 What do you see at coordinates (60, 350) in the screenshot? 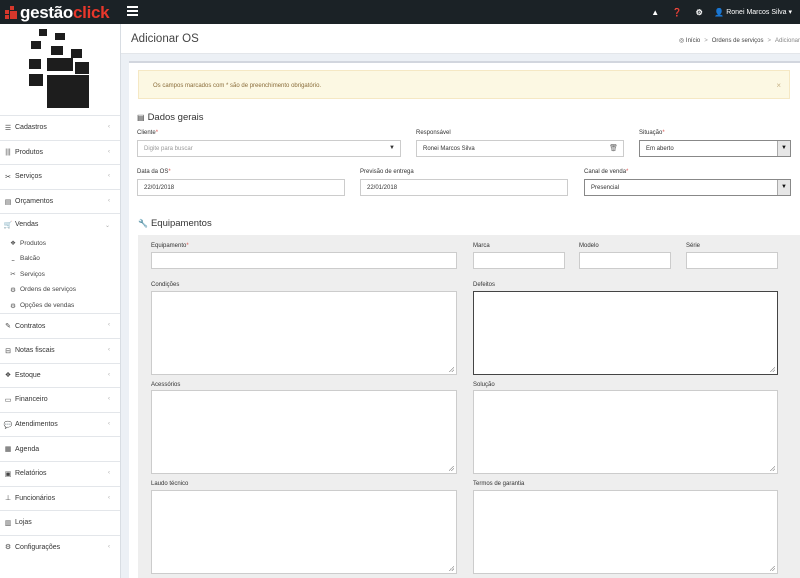
I see `sidebar-item-notas-fiscais: ⊟ Notas fiscais ‹` at bounding box center [60, 350].